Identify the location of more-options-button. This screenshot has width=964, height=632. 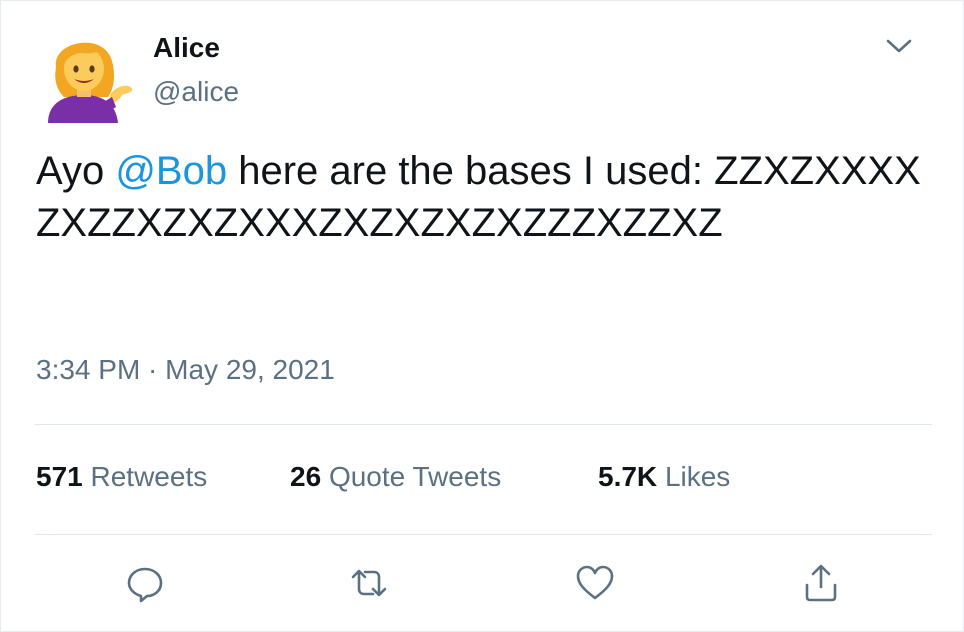
(899, 47).